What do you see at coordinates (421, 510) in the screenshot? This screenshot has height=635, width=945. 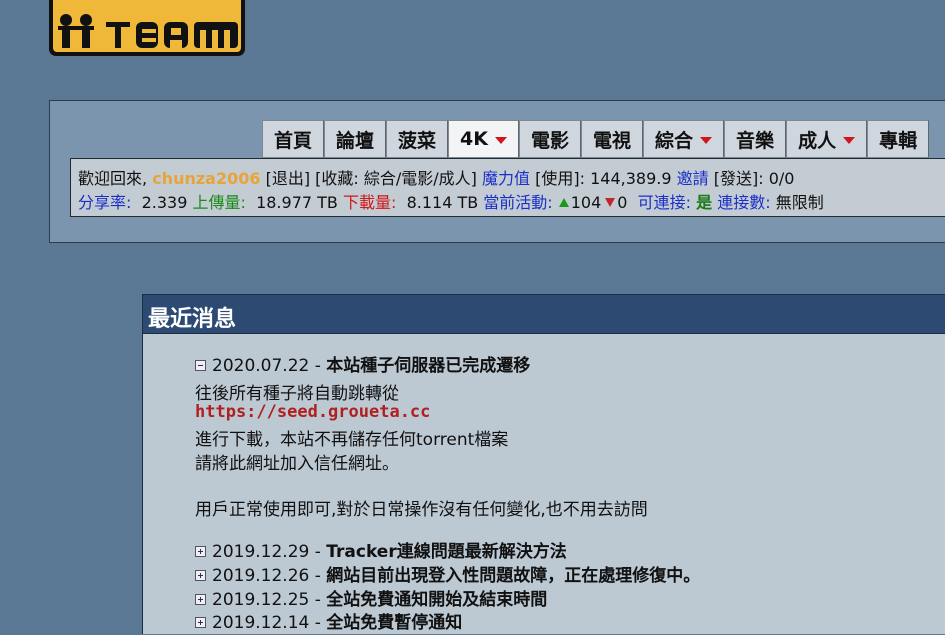 I see `news-body-line: 用戶正常使用即可,對於日常操作沒有任何變化,也不用去訪問` at bounding box center [421, 510].